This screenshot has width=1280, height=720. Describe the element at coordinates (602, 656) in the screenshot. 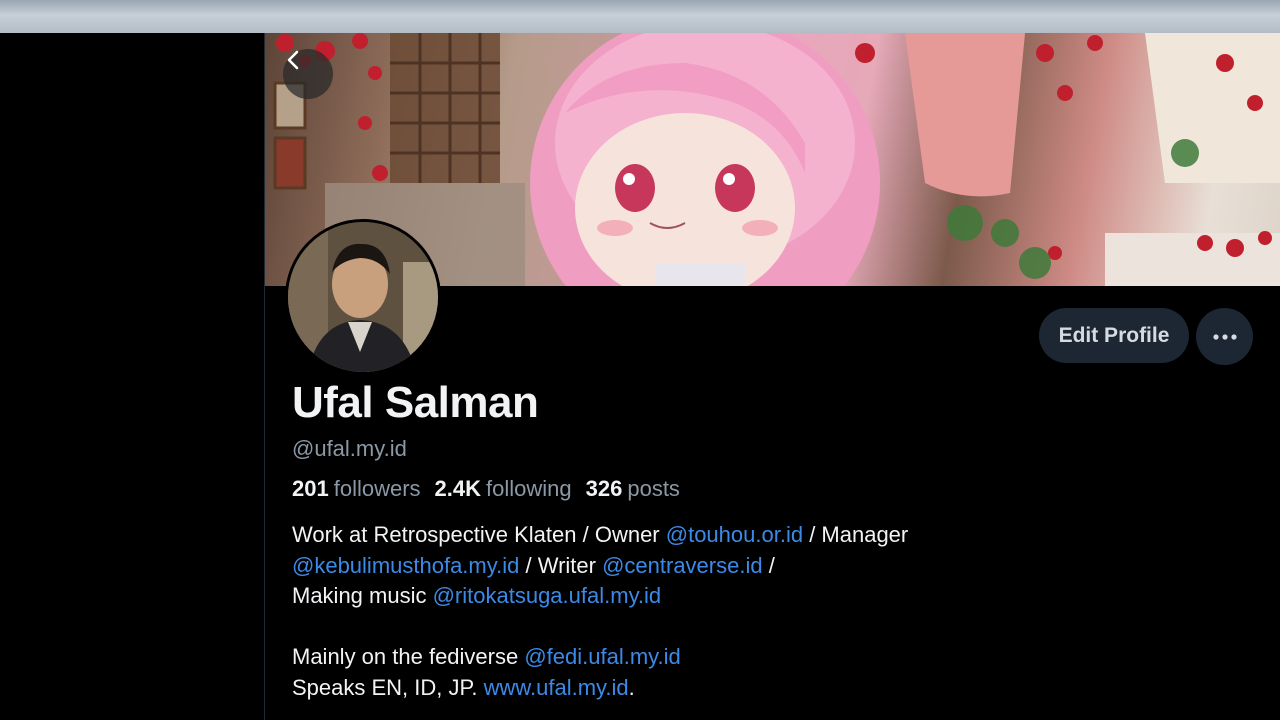

I see `bio-link-fedi: @fedi.ufal.my.id` at that location.